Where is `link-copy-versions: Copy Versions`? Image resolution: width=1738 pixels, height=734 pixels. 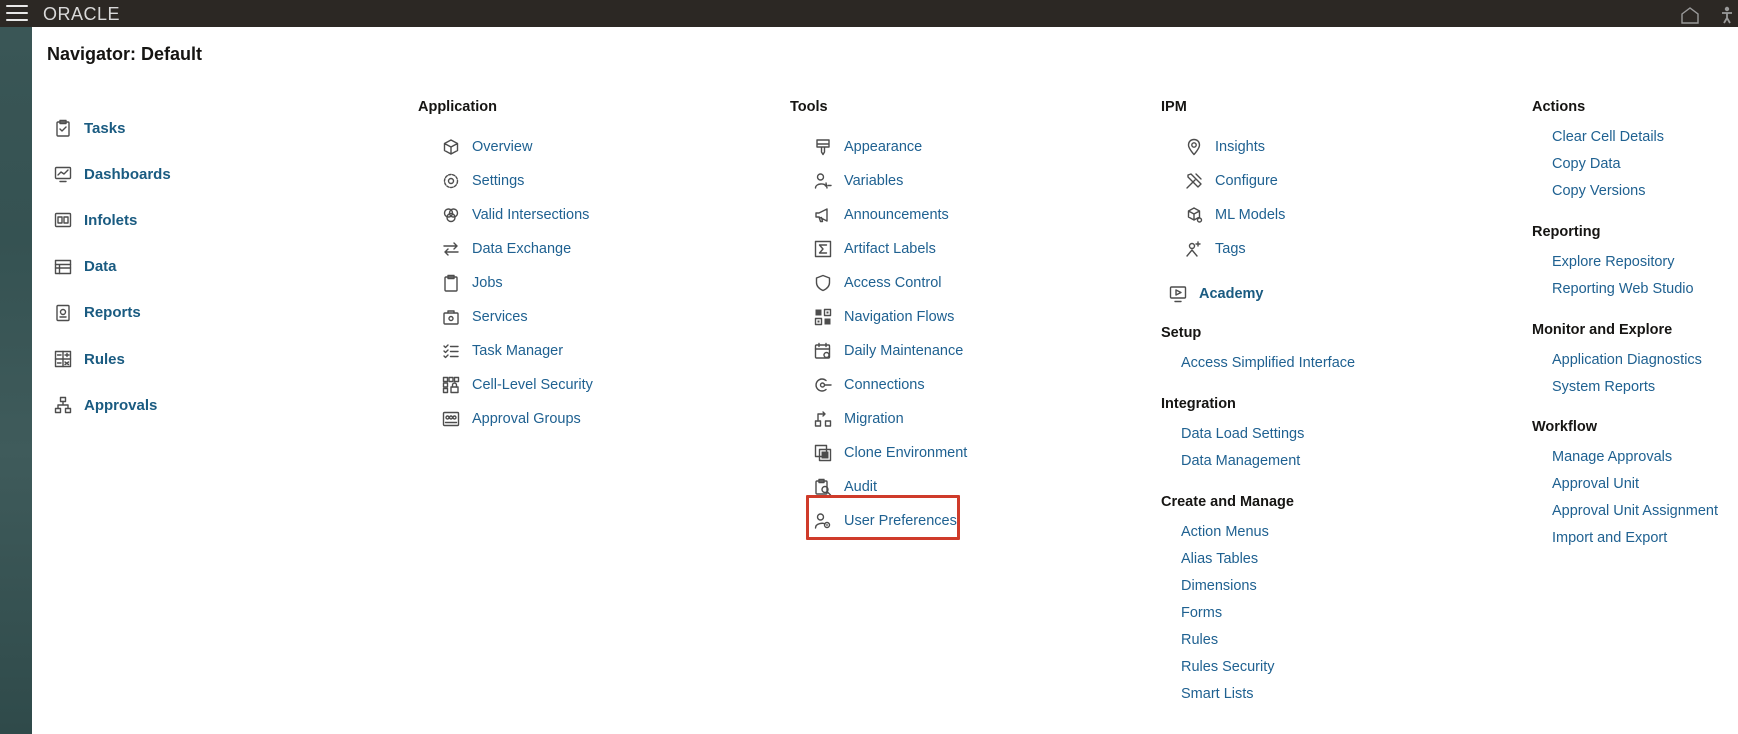
link-copy-versions: Copy Versions is located at coordinates (1608, 191).